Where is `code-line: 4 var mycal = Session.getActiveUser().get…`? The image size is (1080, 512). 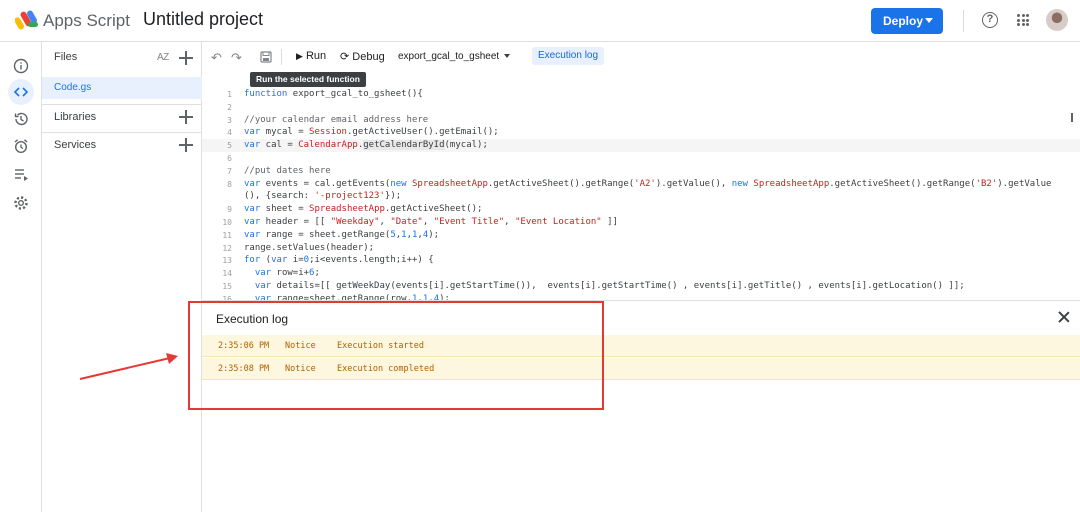 code-line: 4 var mycal = Session.getActiveUser().get… is located at coordinates (641, 132).